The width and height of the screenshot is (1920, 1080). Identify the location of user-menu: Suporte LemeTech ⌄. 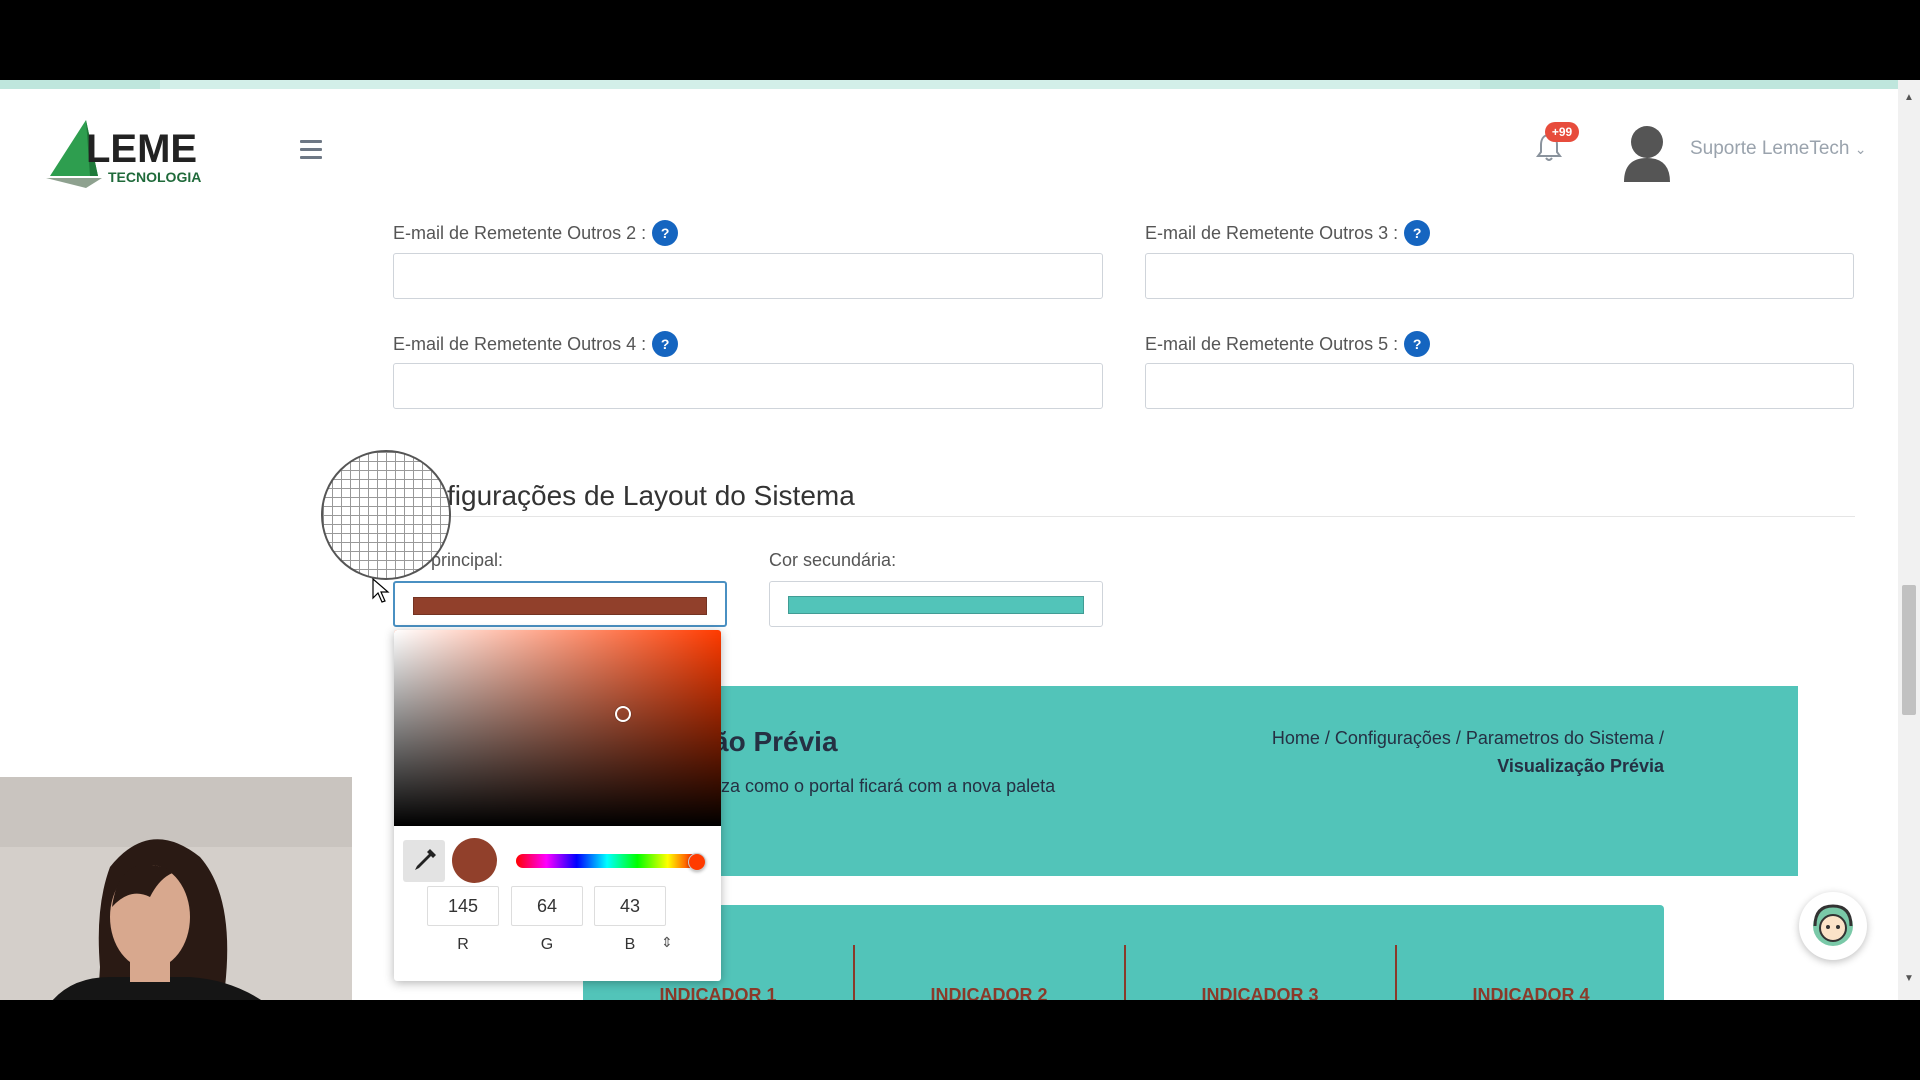
(1778, 149).